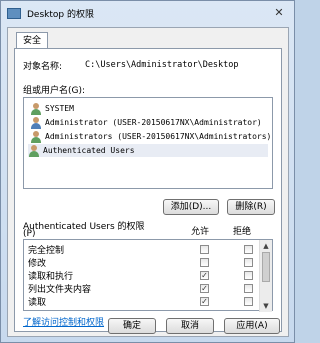  I want to click on object-name-label: 对象名称:, so click(43, 67).